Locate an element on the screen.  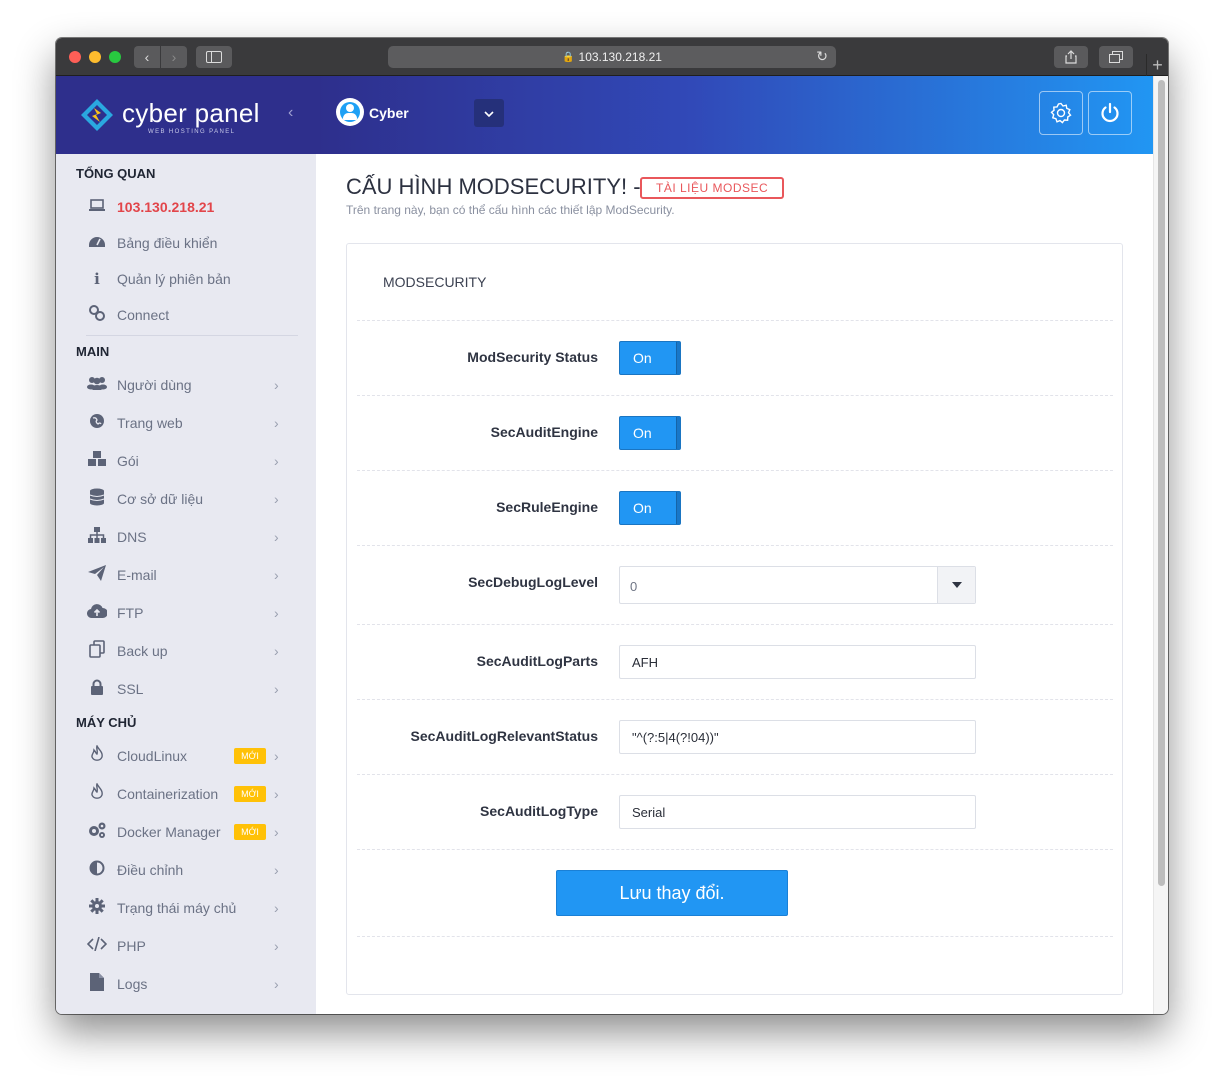
sidebar-item-dns: DNS › is located at coordinates (186, 537).